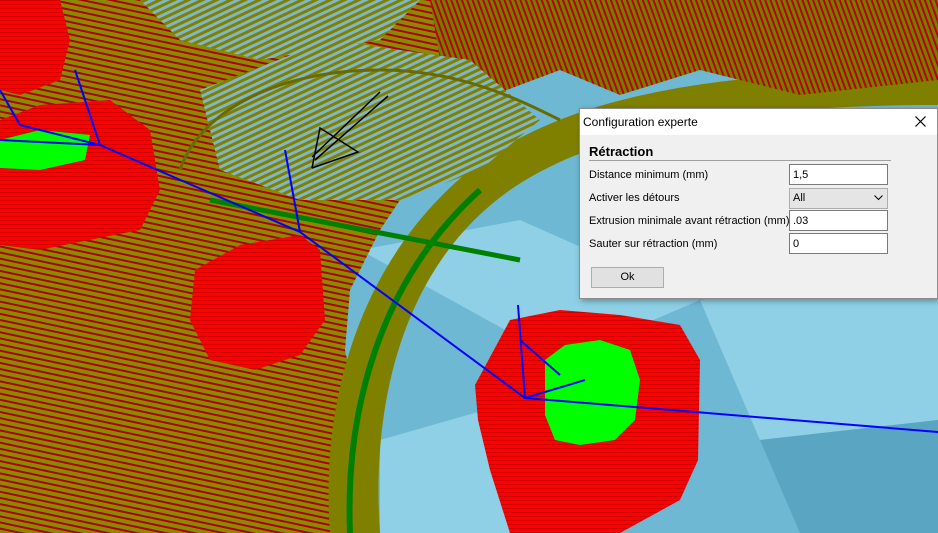 This screenshot has height=533, width=938. What do you see at coordinates (838, 220) in the screenshot?
I see `min-extrusion-input` at bounding box center [838, 220].